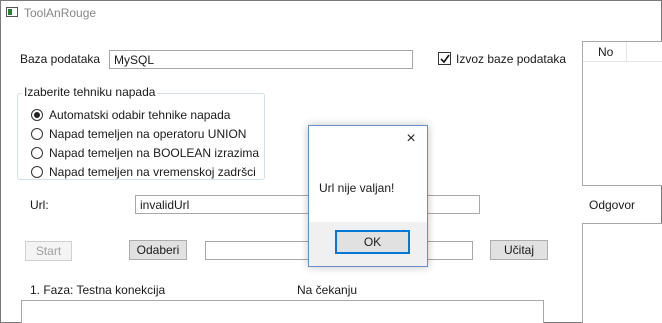  Describe the element at coordinates (60, 59) in the screenshot. I see `database-label: Baza podataka` at that location.